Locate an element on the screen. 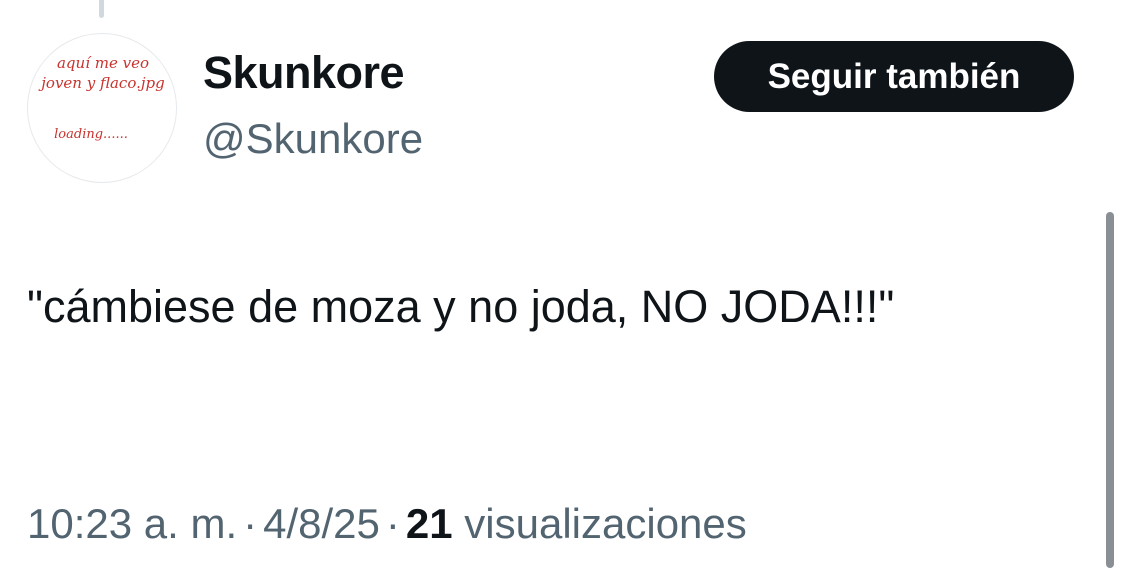 Image resolution: width=1125 pixels, height=568 pixels. thread-connector-line is located at coordinates (101, 9).